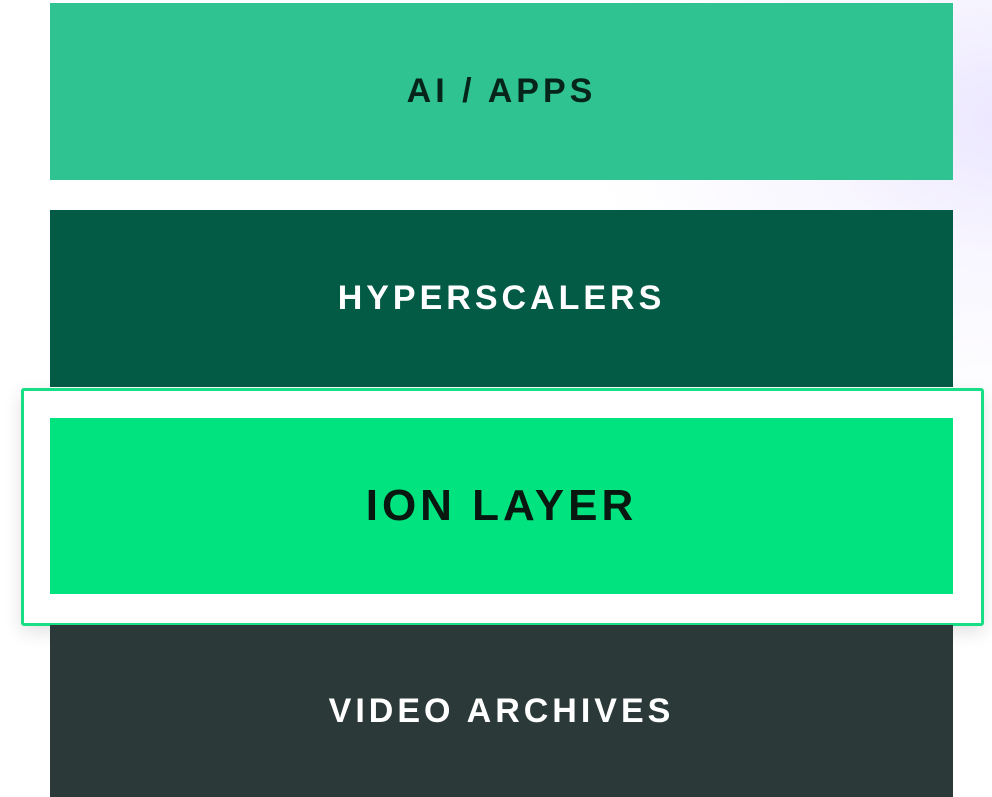  I want to click on layer-label: AI / APPS, so click(501, 91).